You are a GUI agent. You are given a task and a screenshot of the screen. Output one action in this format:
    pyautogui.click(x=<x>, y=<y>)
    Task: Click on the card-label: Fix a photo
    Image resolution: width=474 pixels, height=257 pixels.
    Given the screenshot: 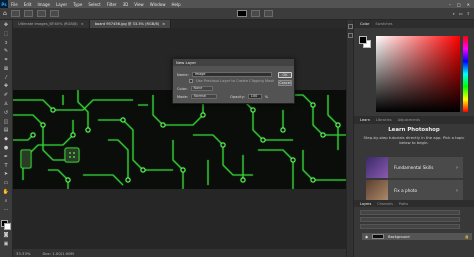 What is the action you would take?
    pyautogui.click(x=406, y=190)
    